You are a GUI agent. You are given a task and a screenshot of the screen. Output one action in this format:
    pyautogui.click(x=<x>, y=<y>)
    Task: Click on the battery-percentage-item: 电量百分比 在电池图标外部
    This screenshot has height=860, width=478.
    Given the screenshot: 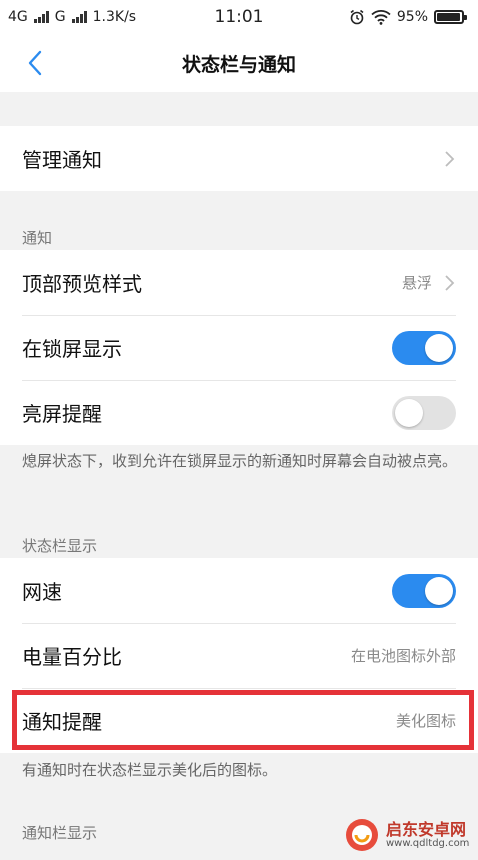 What is the action you would take?
    pyautogui.click(x=239, y=655)
    